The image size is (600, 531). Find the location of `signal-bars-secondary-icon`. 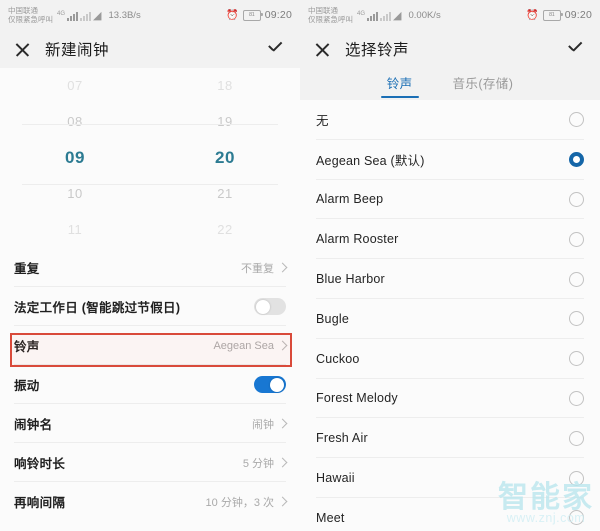

signal-bars-secondary-icon is located at coordinates (386, 16).